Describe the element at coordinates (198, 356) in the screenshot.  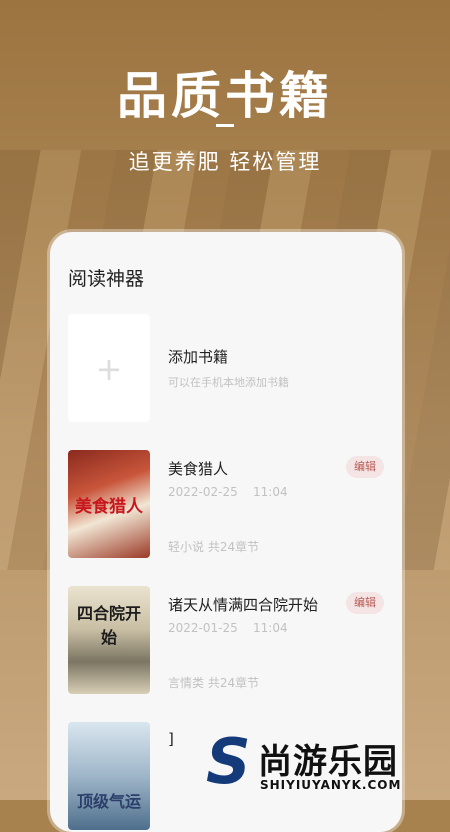
I see `add-book-title: 添加书籍` at that location.